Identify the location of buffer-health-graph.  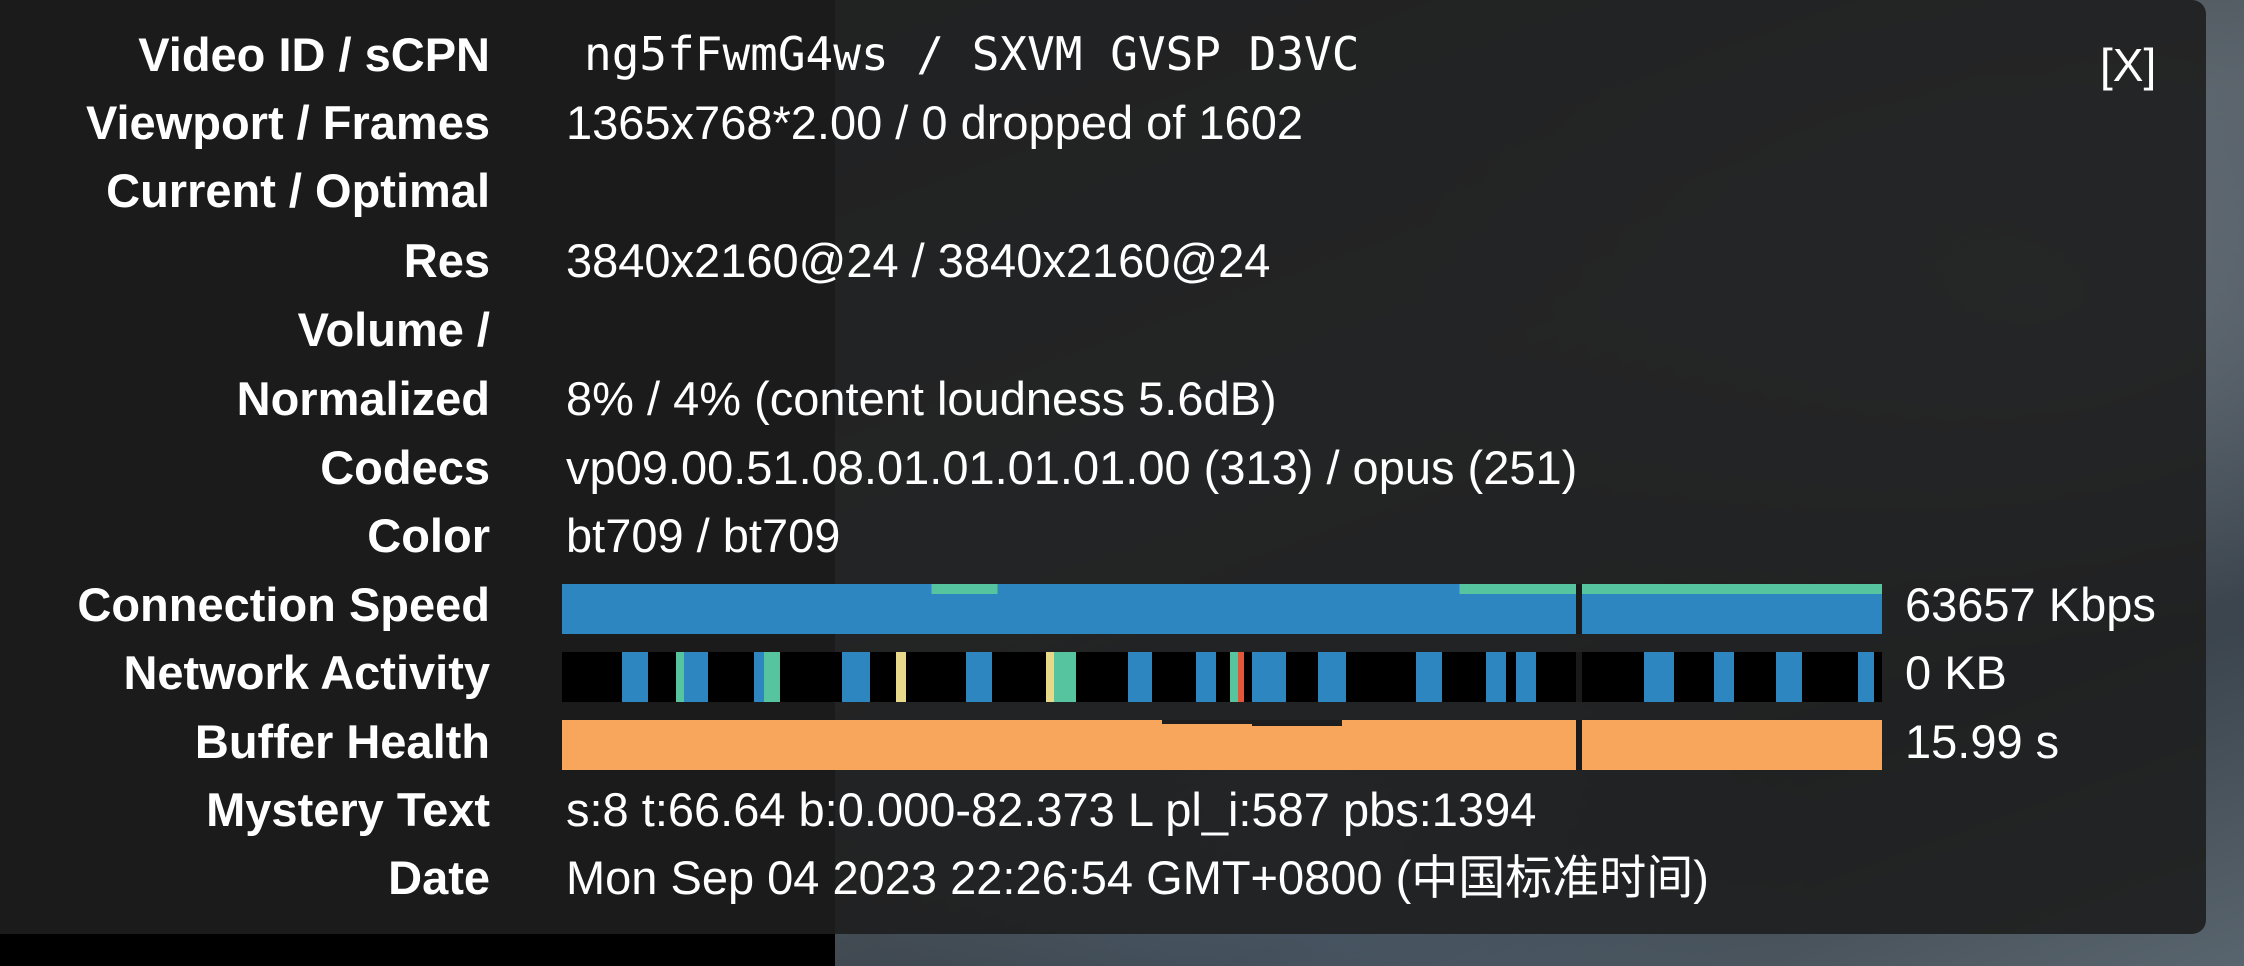
(1222, 745).